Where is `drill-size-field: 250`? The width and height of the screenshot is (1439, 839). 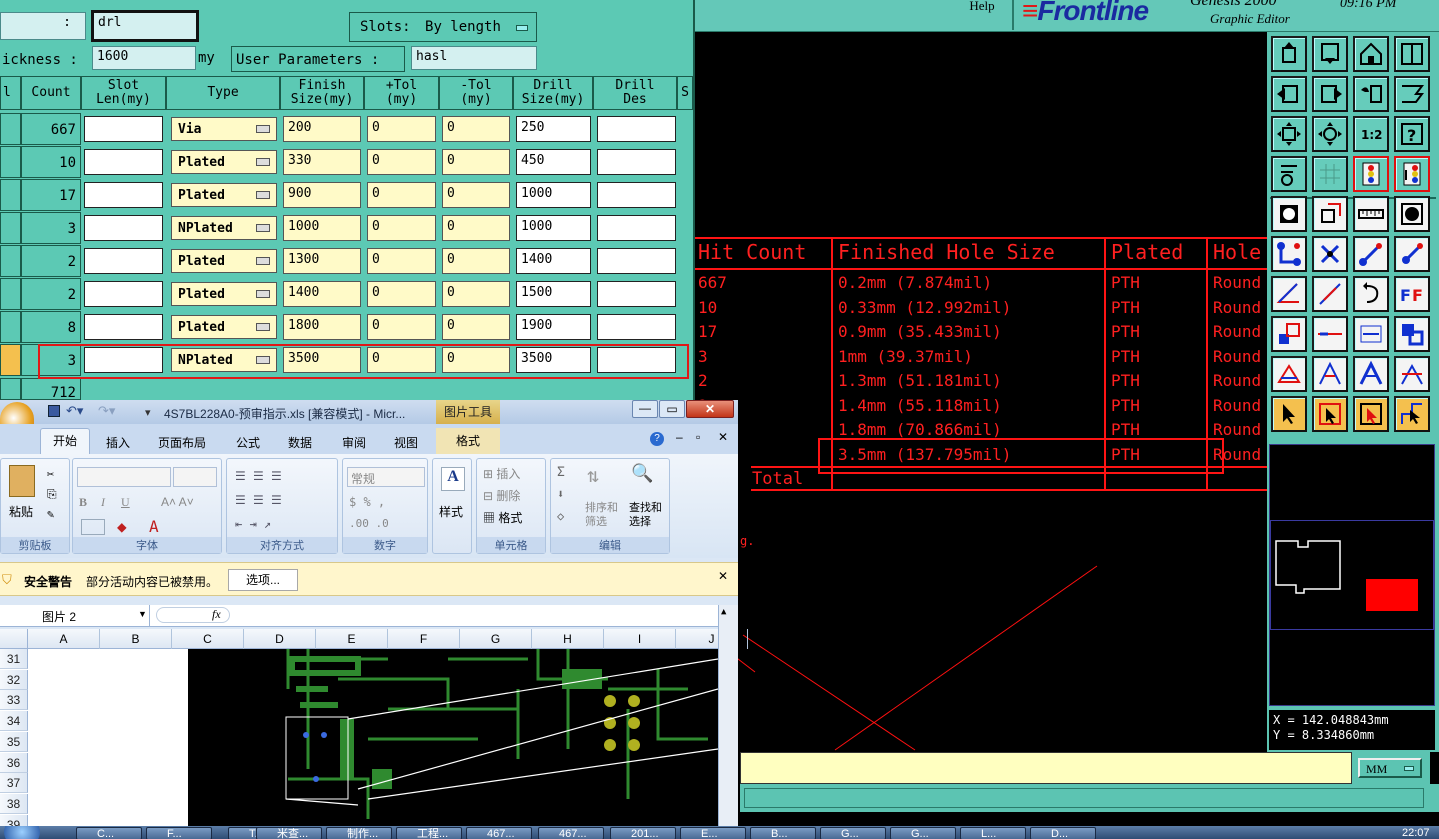
drill-size-field: 250 is located at coordinates (553, 129).